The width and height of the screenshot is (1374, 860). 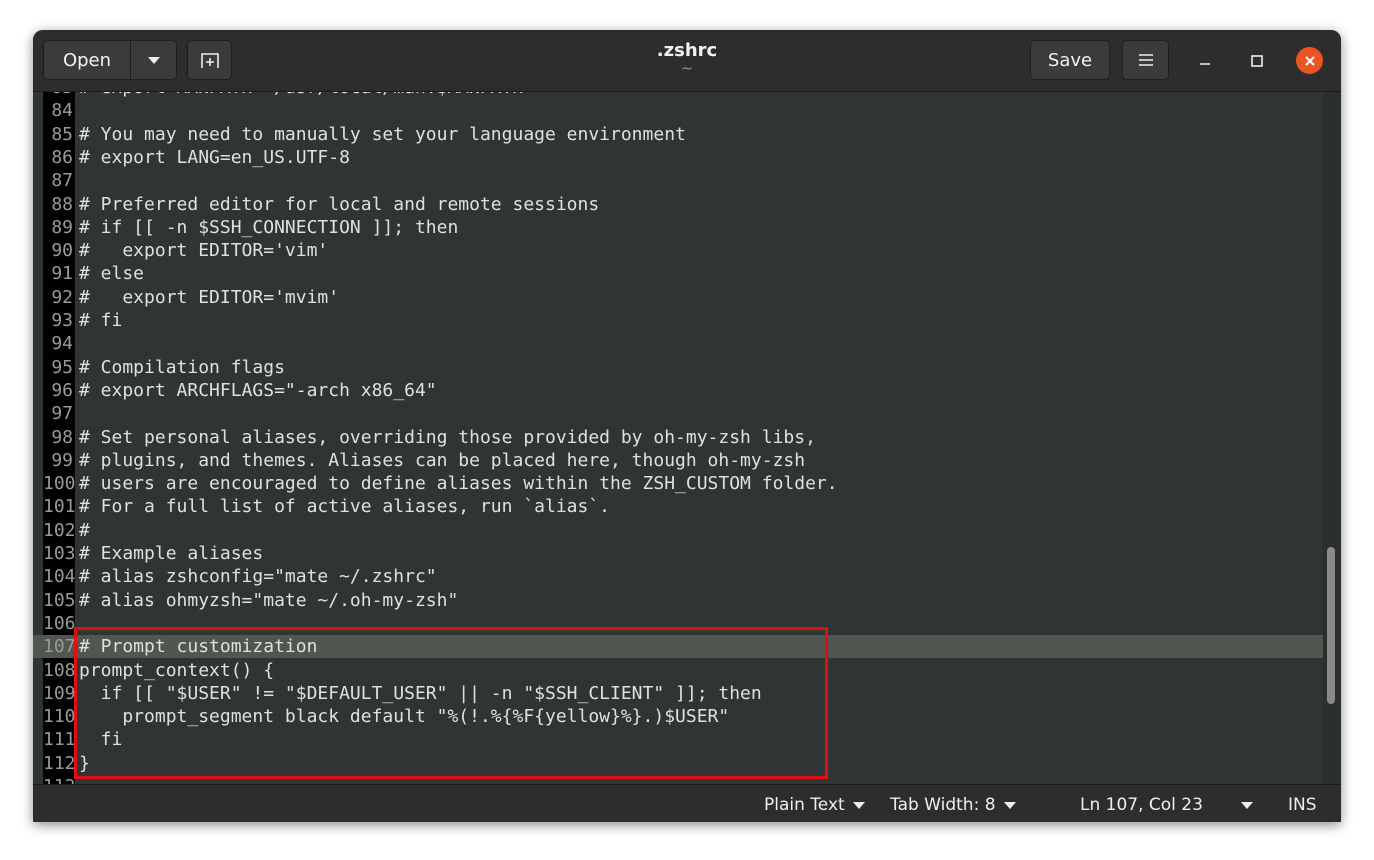 What do you see at coordinates (59, 779) in the screenshot?
I see `line-number: 113` at bounding box center [59, 779].